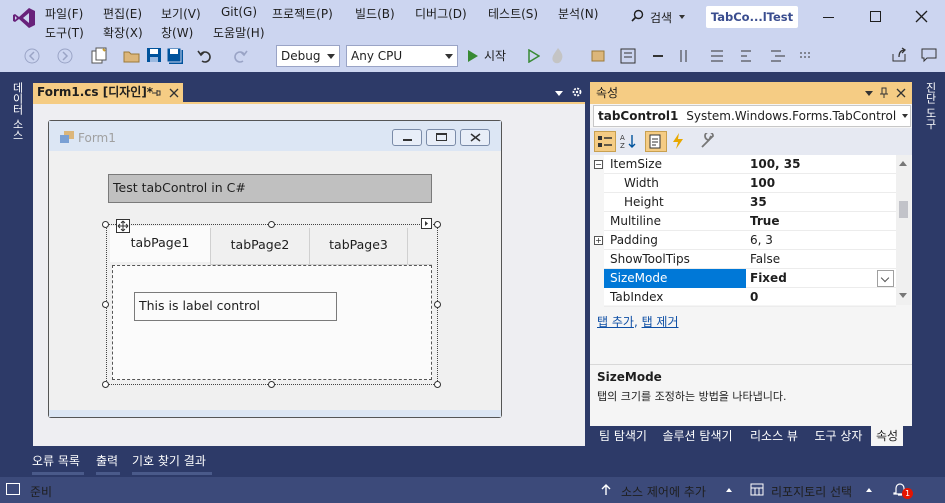 This screenshot has height=503, width=945. What do you see at coordinates (885, 278) in the screenshot?
I see `value-dropdown-button` at bounding box center [885, 278].